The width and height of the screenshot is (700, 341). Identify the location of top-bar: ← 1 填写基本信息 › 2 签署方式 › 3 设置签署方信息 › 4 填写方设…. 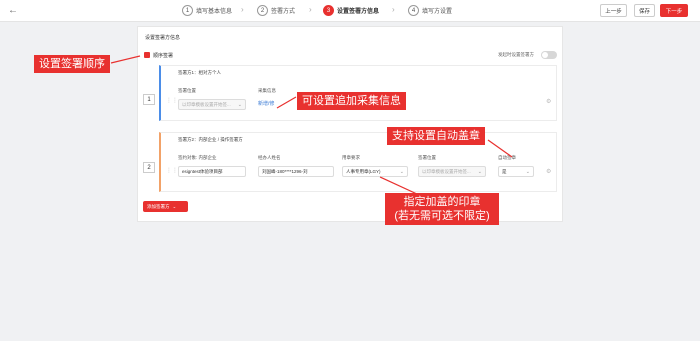
(350, 11).